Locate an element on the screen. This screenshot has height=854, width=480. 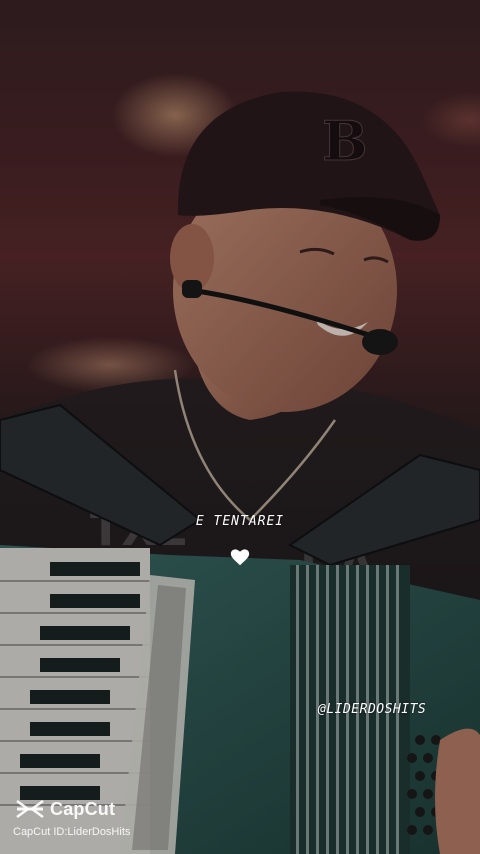
heart-icon is located at coordinates (240, 557).